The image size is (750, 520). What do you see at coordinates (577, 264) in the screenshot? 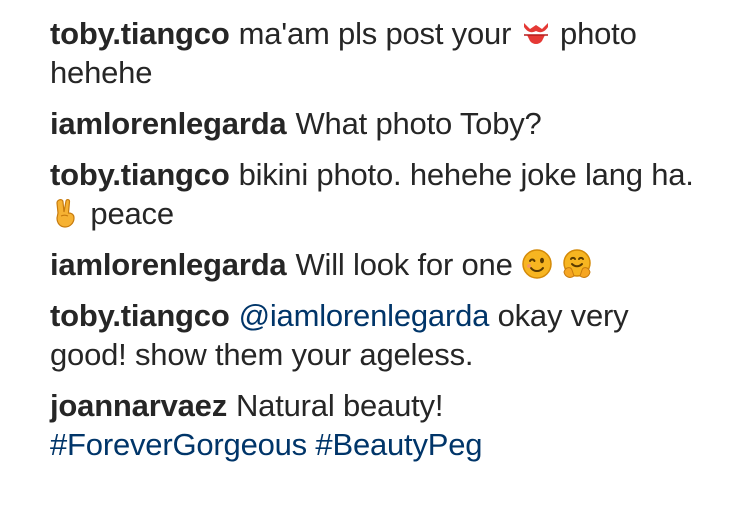
I see `hugging-face-icon` at bounding box center [577, 264].